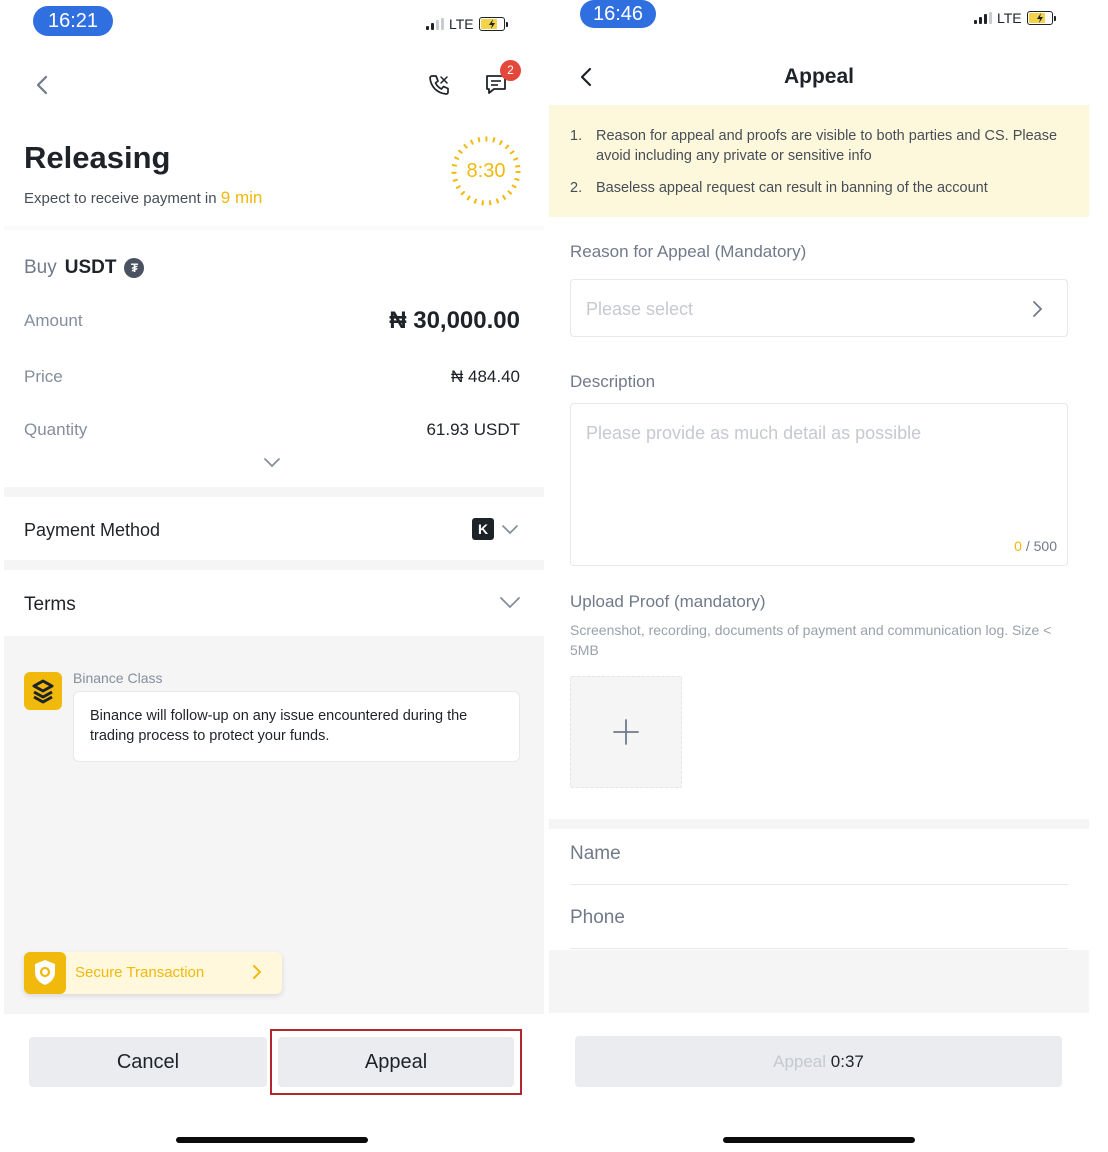 Image resolution: width=1108 pixels, height=1152 pixels. Describe the element at coordinates (454, 320) in the screenshot. I see `amount-value: ₦ 30,000.00` at that location.